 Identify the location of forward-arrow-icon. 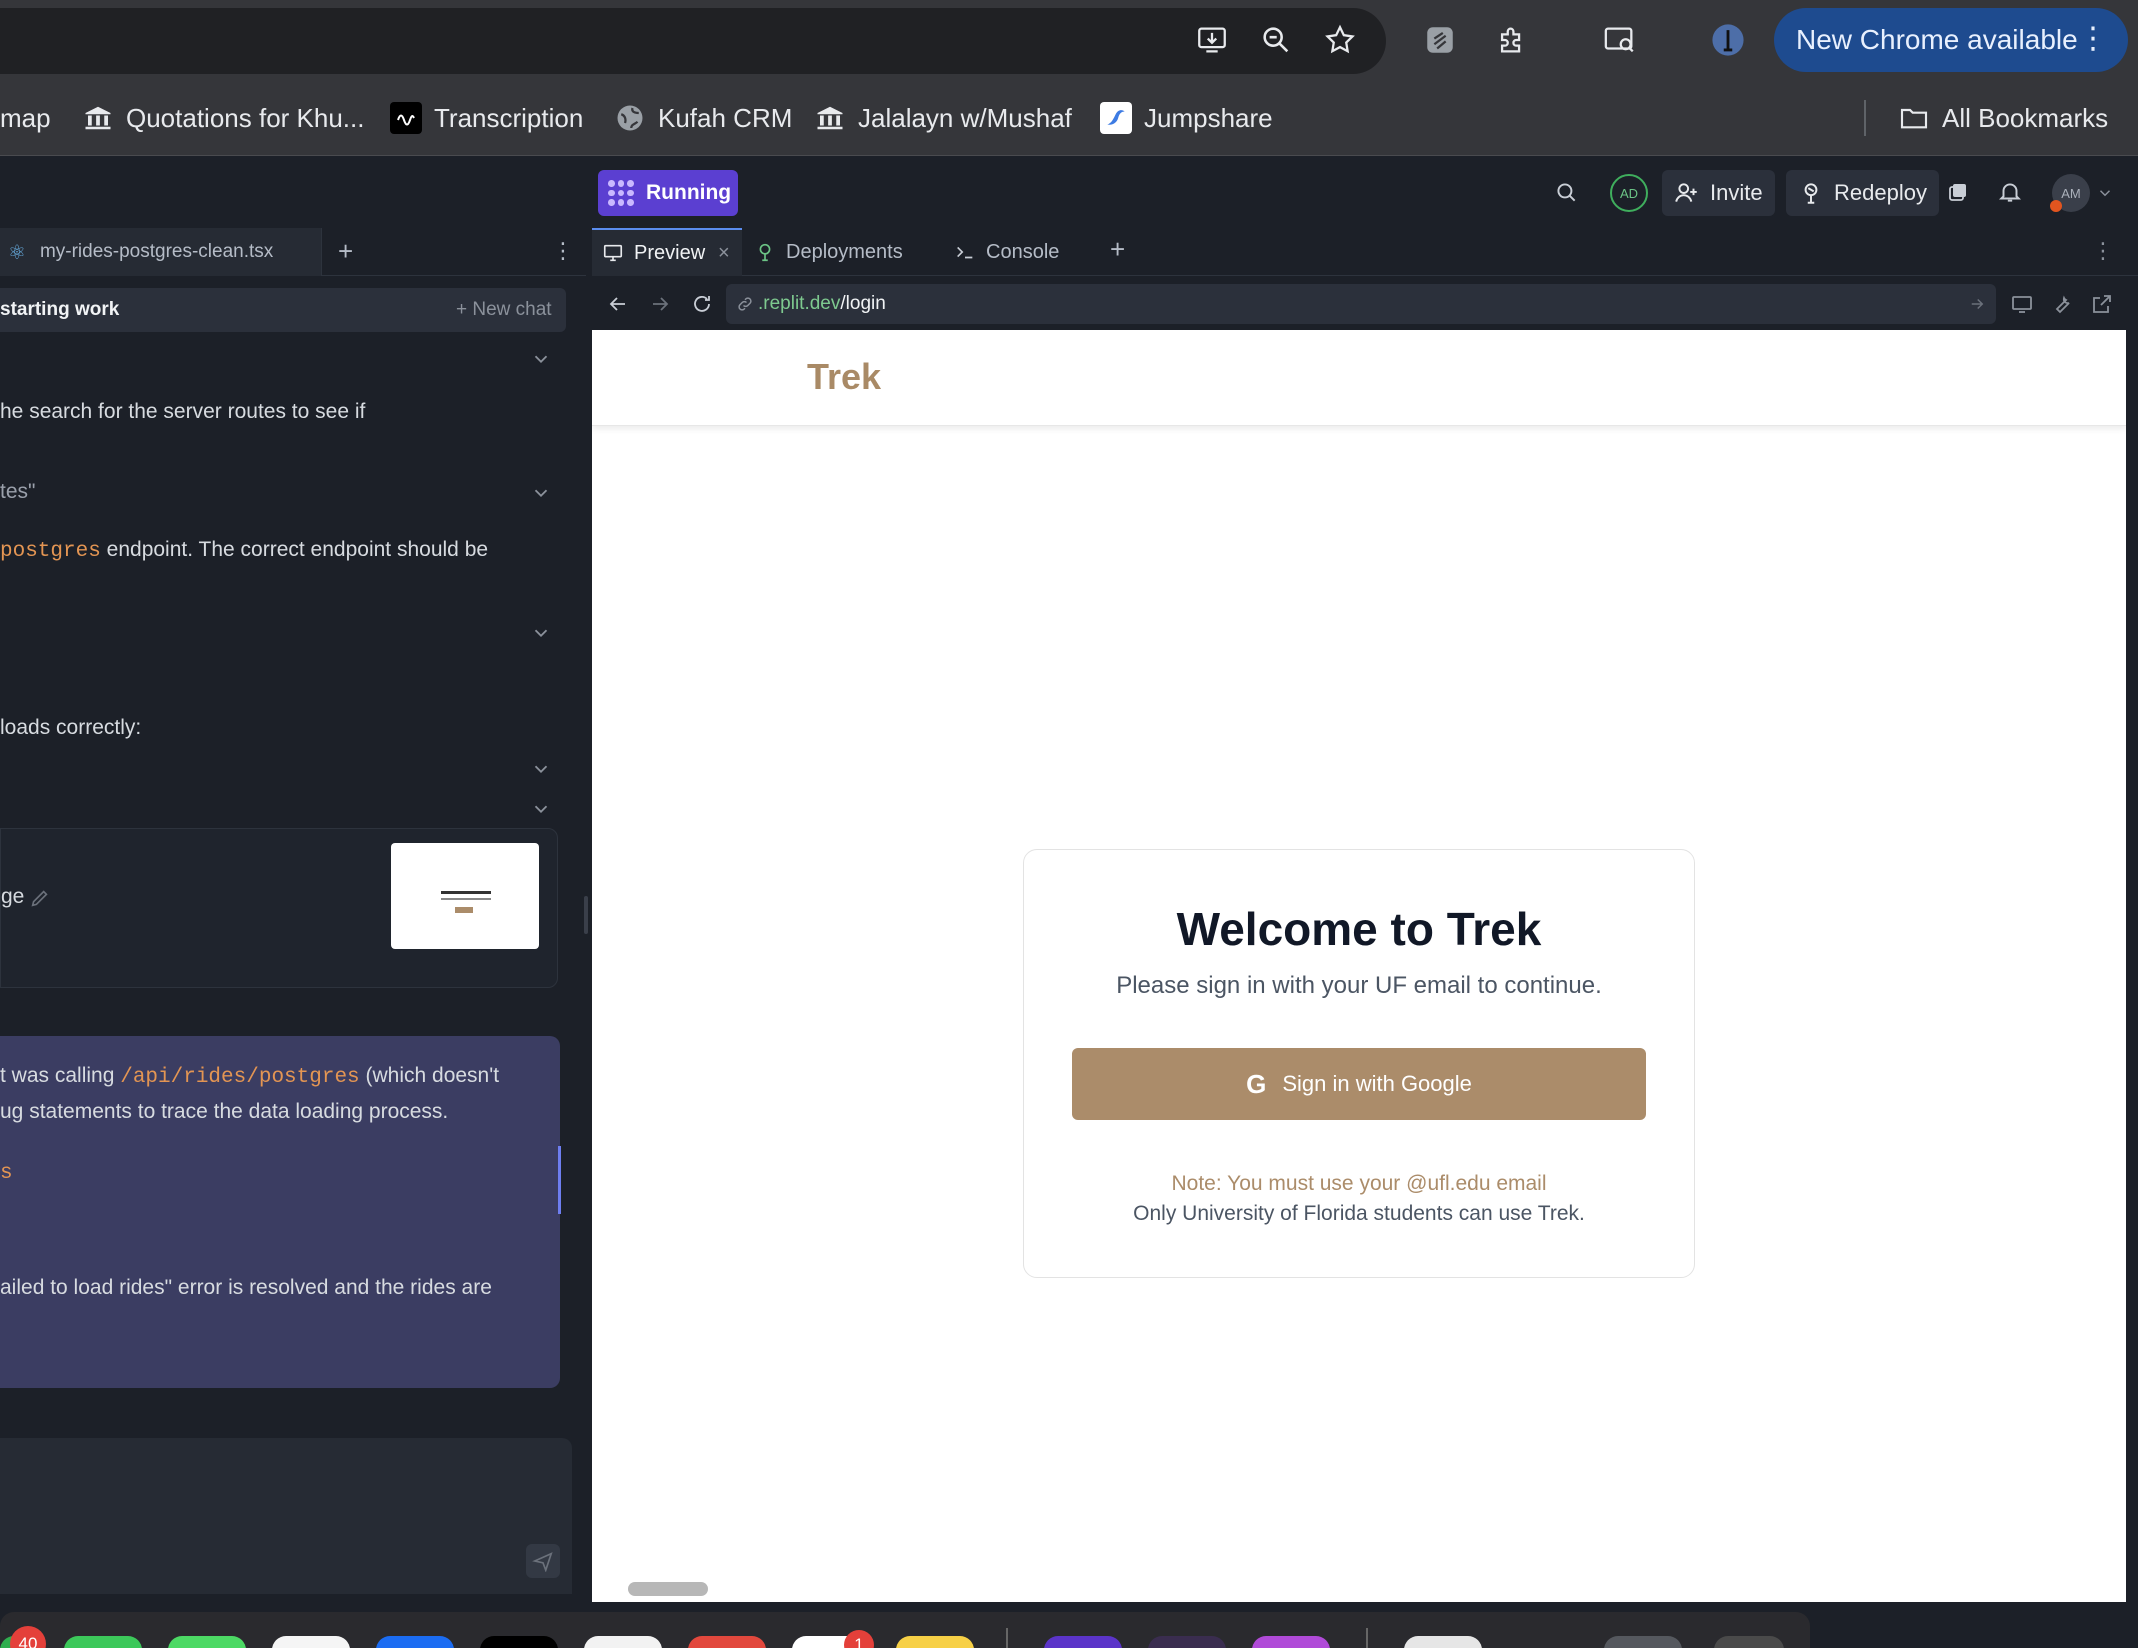
(660, 304).